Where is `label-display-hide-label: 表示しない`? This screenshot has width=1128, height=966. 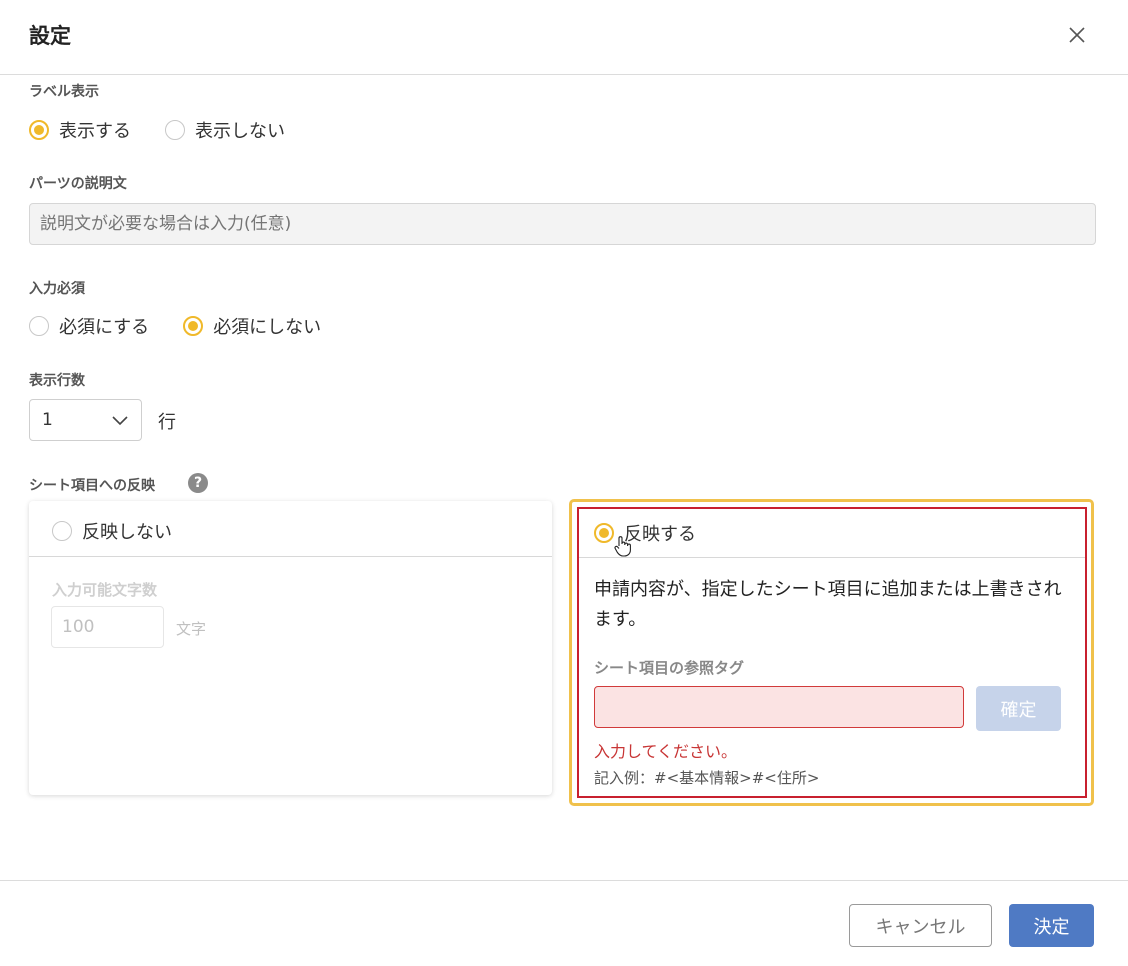 label-display-hide-label: 表示しない is located at coordinates (240, 131).